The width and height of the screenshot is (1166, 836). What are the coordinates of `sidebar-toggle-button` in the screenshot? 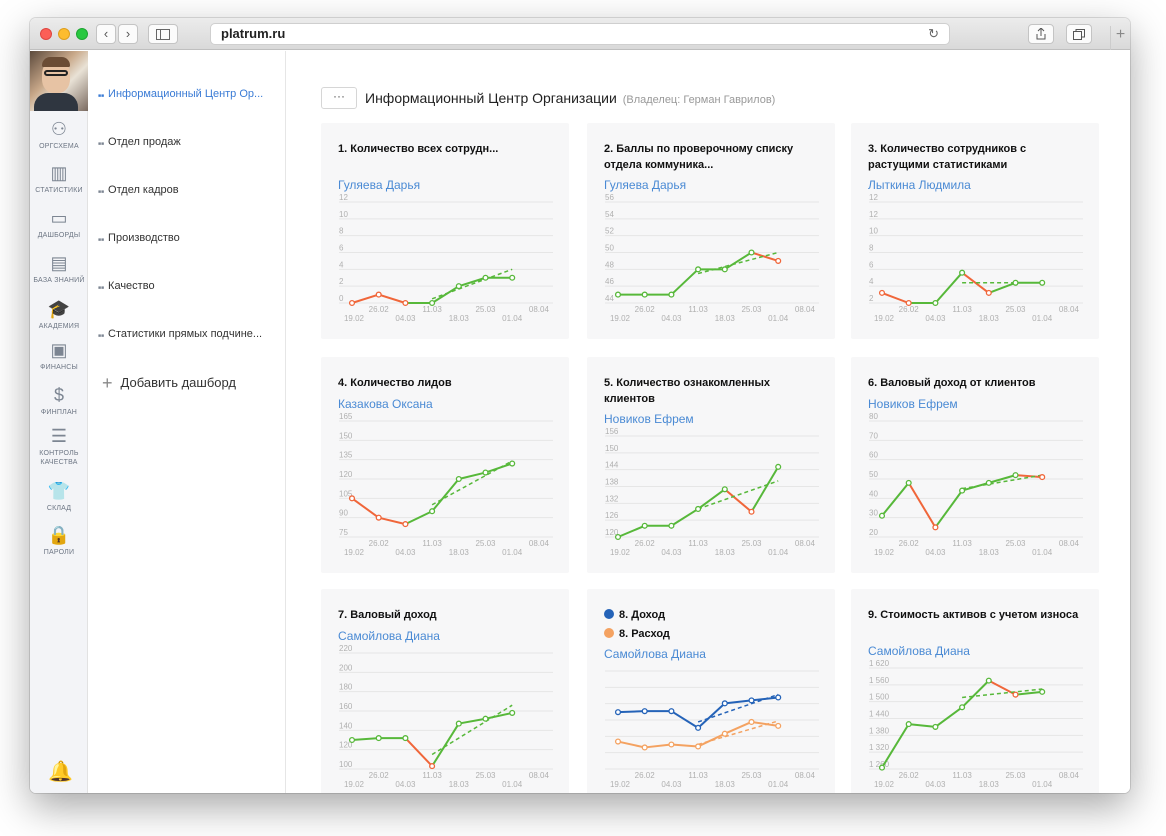 It's located at (163, 34).